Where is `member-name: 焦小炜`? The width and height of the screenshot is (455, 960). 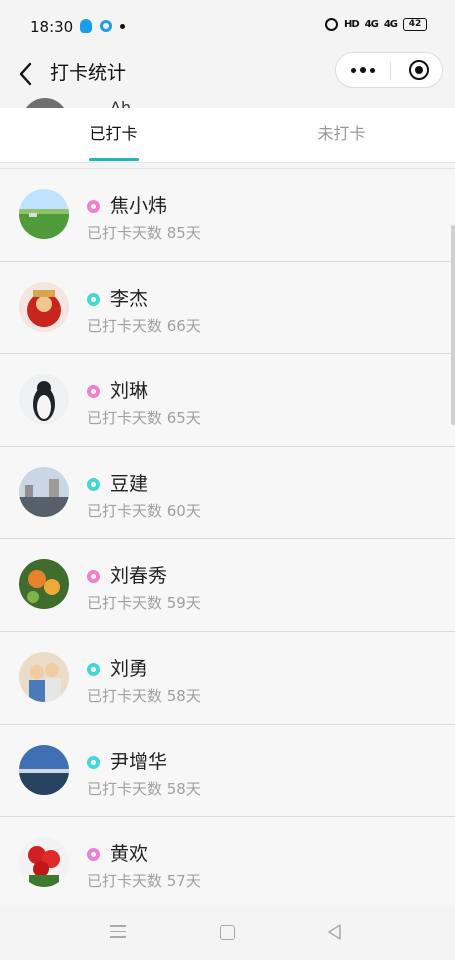 member-name: 焦小炜 is located at coordinates (139, 206).